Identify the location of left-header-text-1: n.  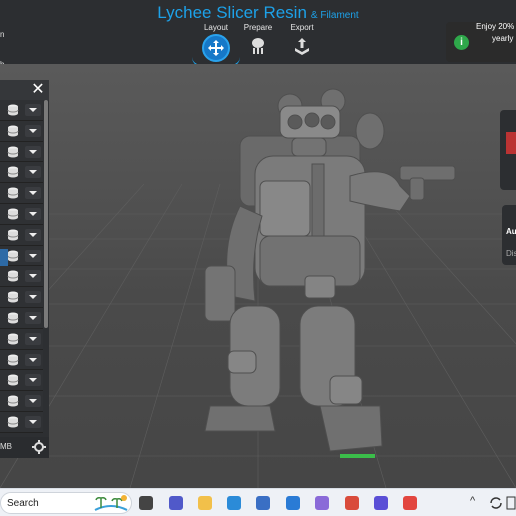
(2, 34).